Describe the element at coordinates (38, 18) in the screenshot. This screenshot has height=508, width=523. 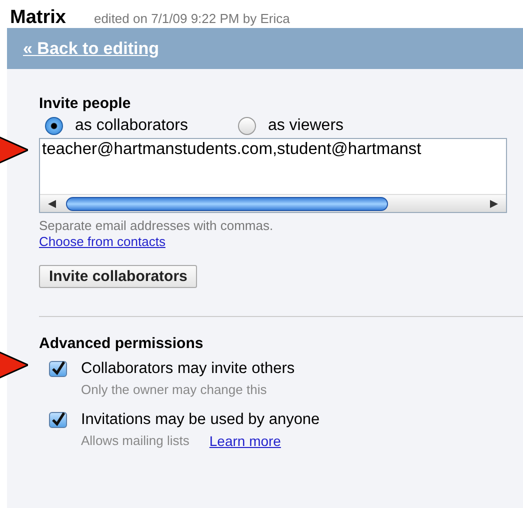
I see `document-title: Matrix` at that location.